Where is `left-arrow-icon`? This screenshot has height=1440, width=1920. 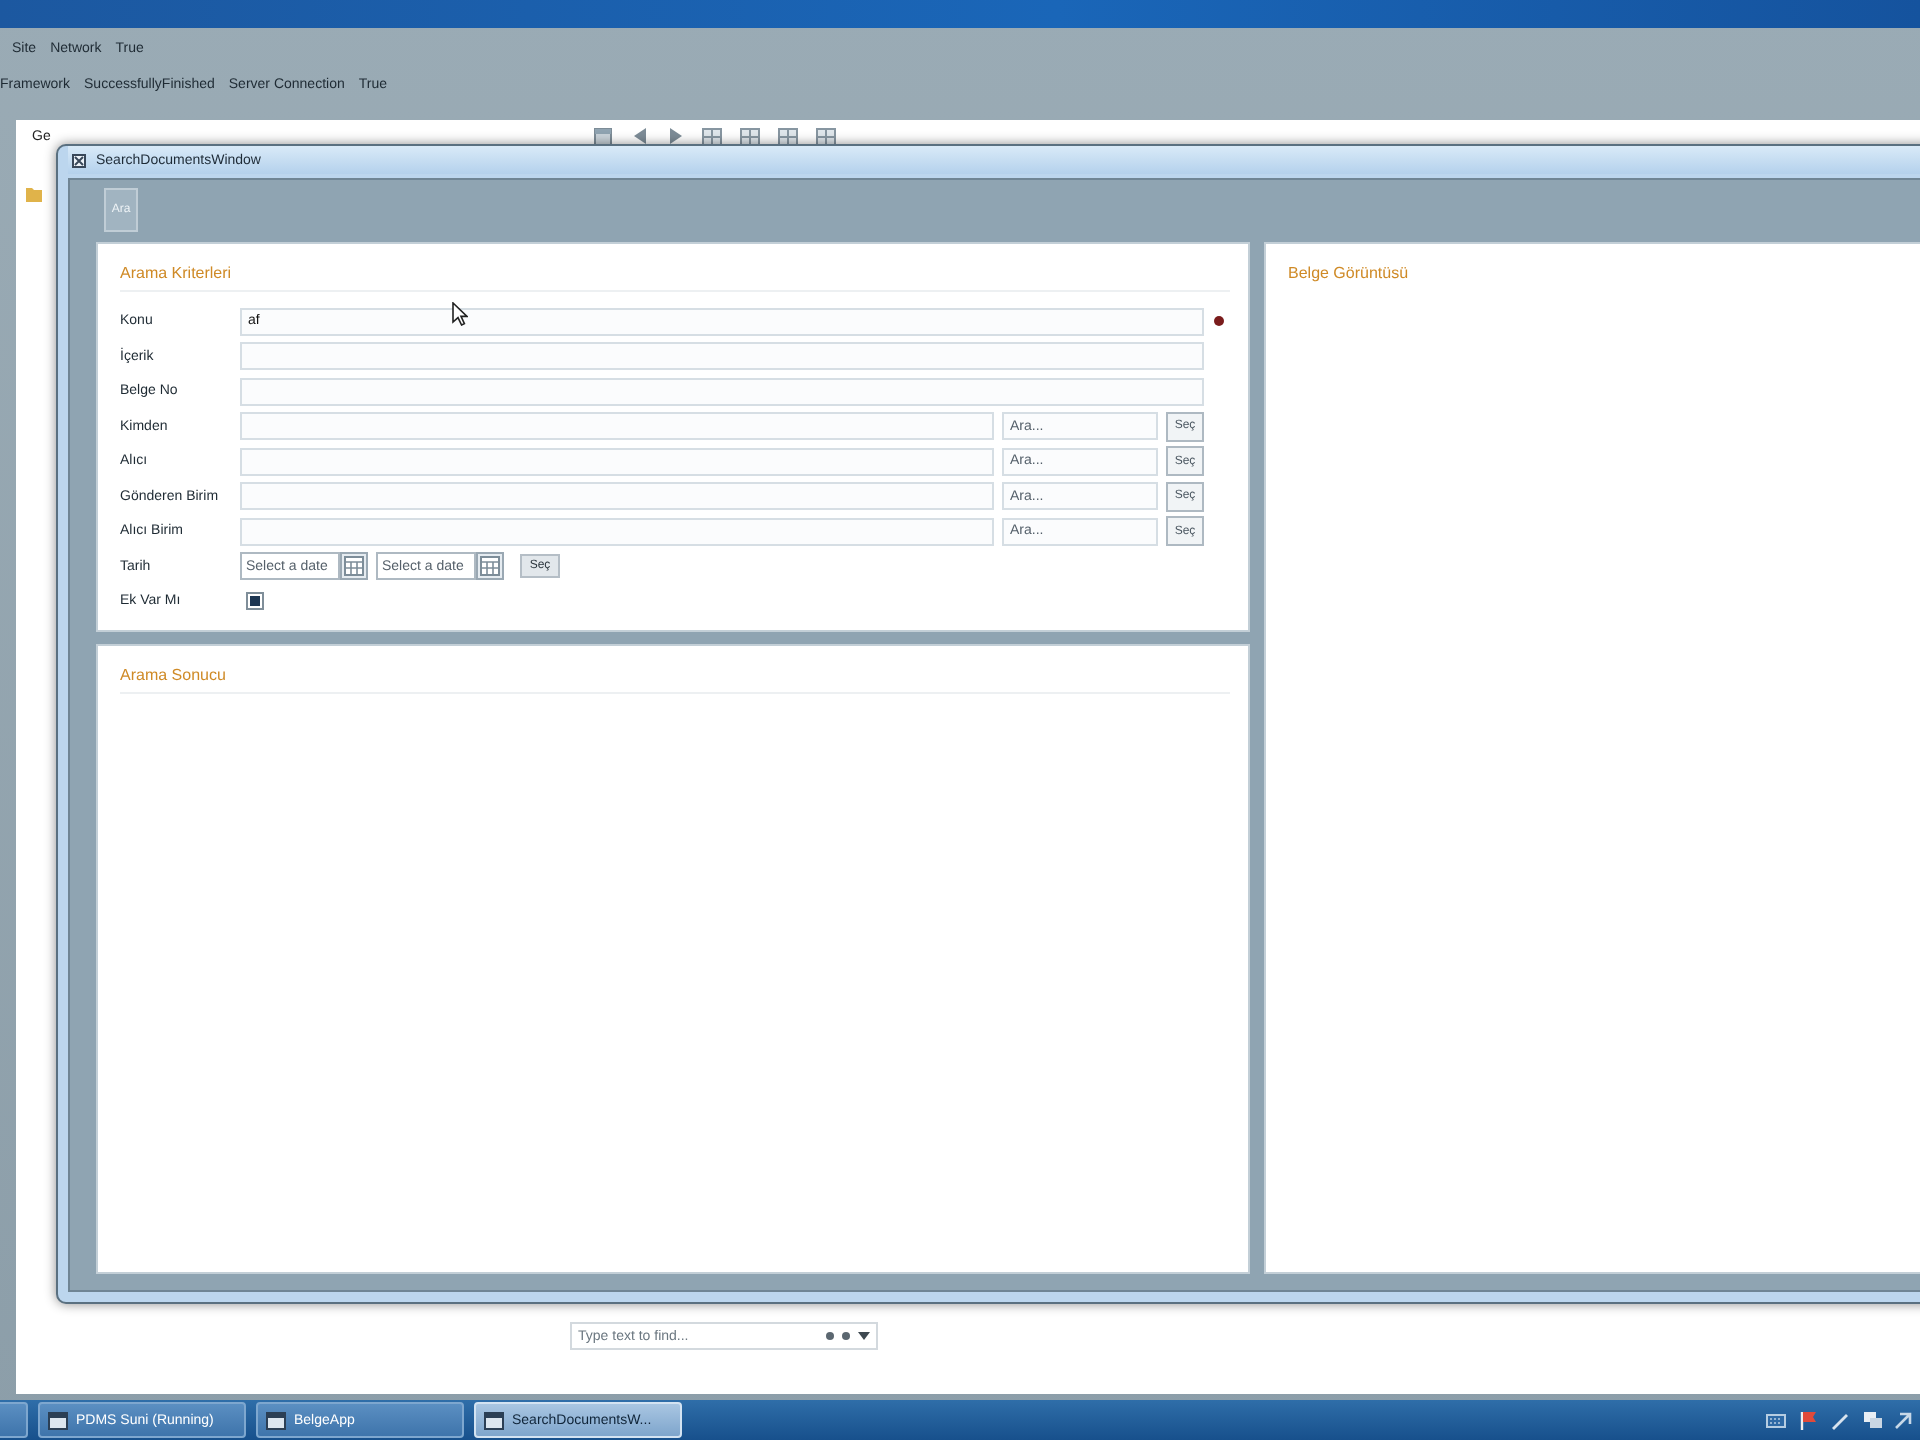
left-arrow-icon is located at coordinates (640, 136).